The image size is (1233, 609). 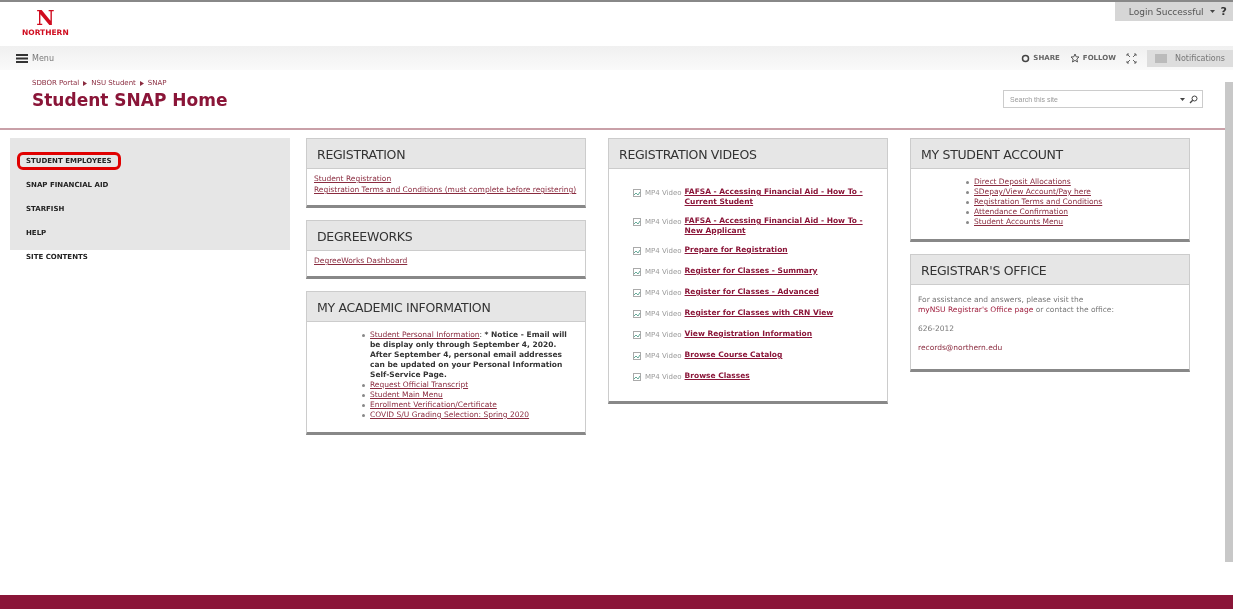 What do you see at coordinates (1074, 58) in the screenshot?
I see `star-icon` at bounding box center [1074, 58].